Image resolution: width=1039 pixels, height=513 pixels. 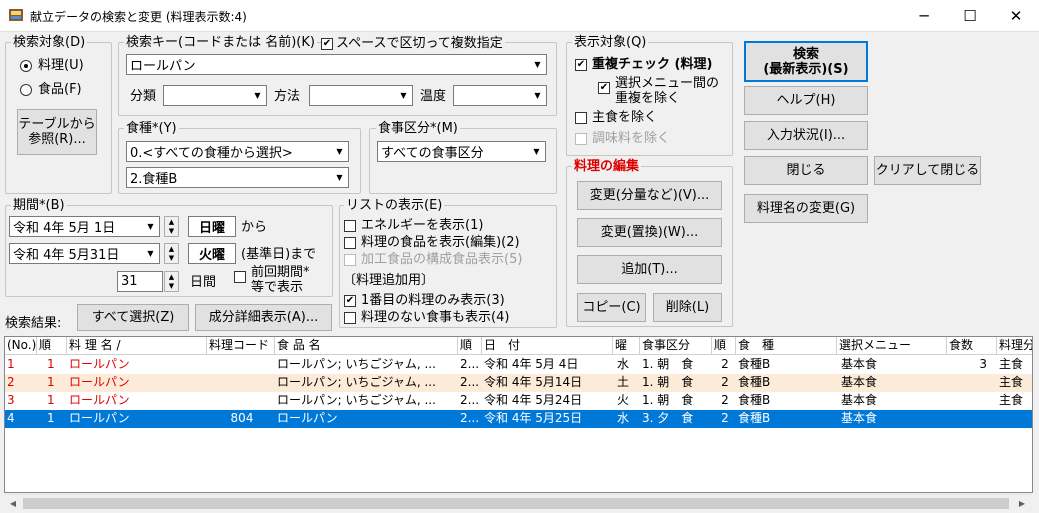 I want to click on rename-dish-button: 料理名の変更(G), so click(x=806, y=208).